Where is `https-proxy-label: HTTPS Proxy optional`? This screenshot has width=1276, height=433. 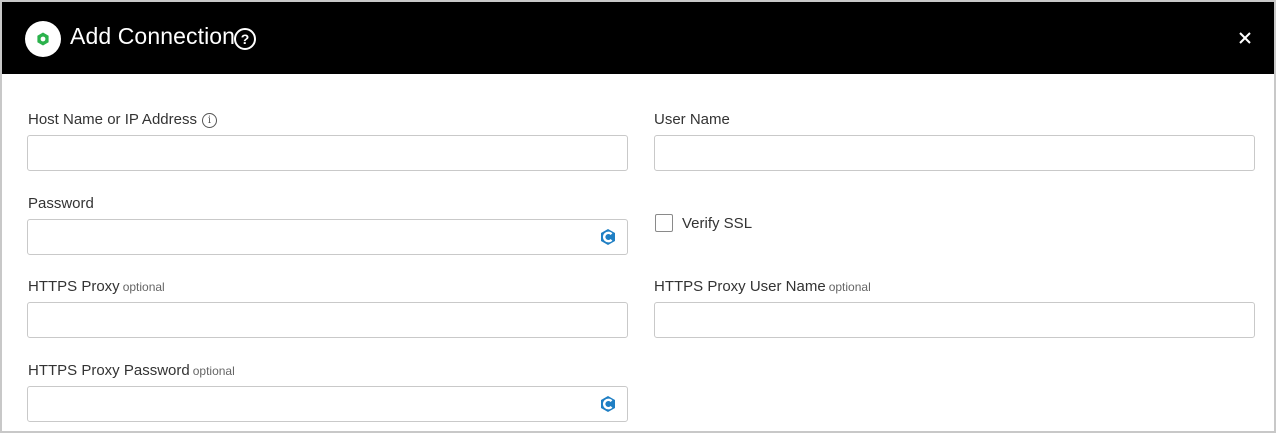
https-proxy-label: HTTPS Proxy optional is located at coordinates (96, 286).